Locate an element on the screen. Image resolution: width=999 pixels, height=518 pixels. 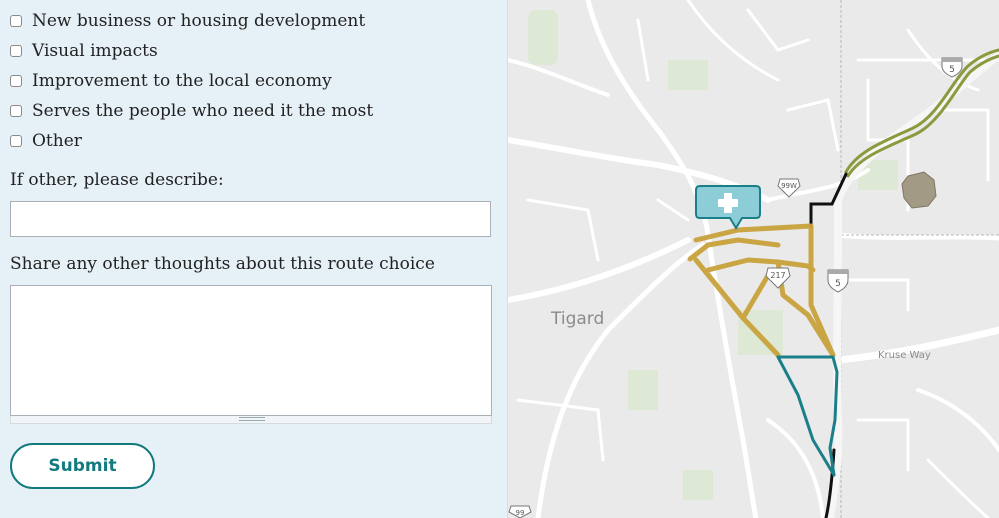
shield-label: 217 is located at coordinates (777, 275).